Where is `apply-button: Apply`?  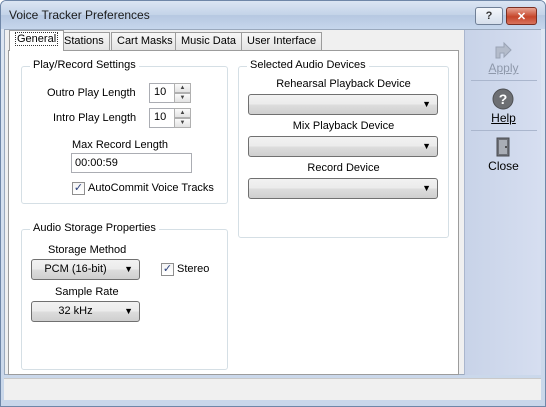
apply-button: Apply is located at coordinates (503, 58).